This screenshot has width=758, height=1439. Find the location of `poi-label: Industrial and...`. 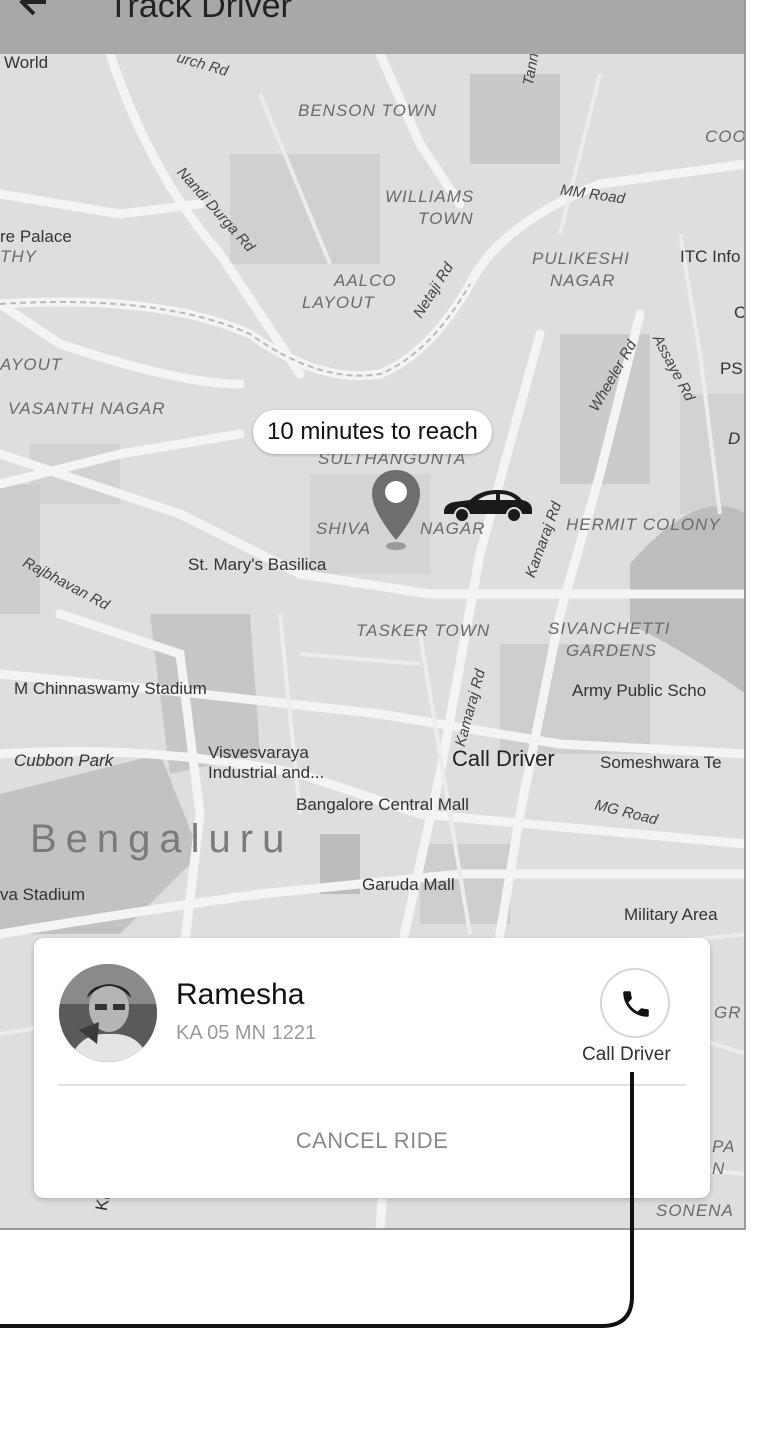

poi-label: Industrial and... is located at coordinates (266, 772).